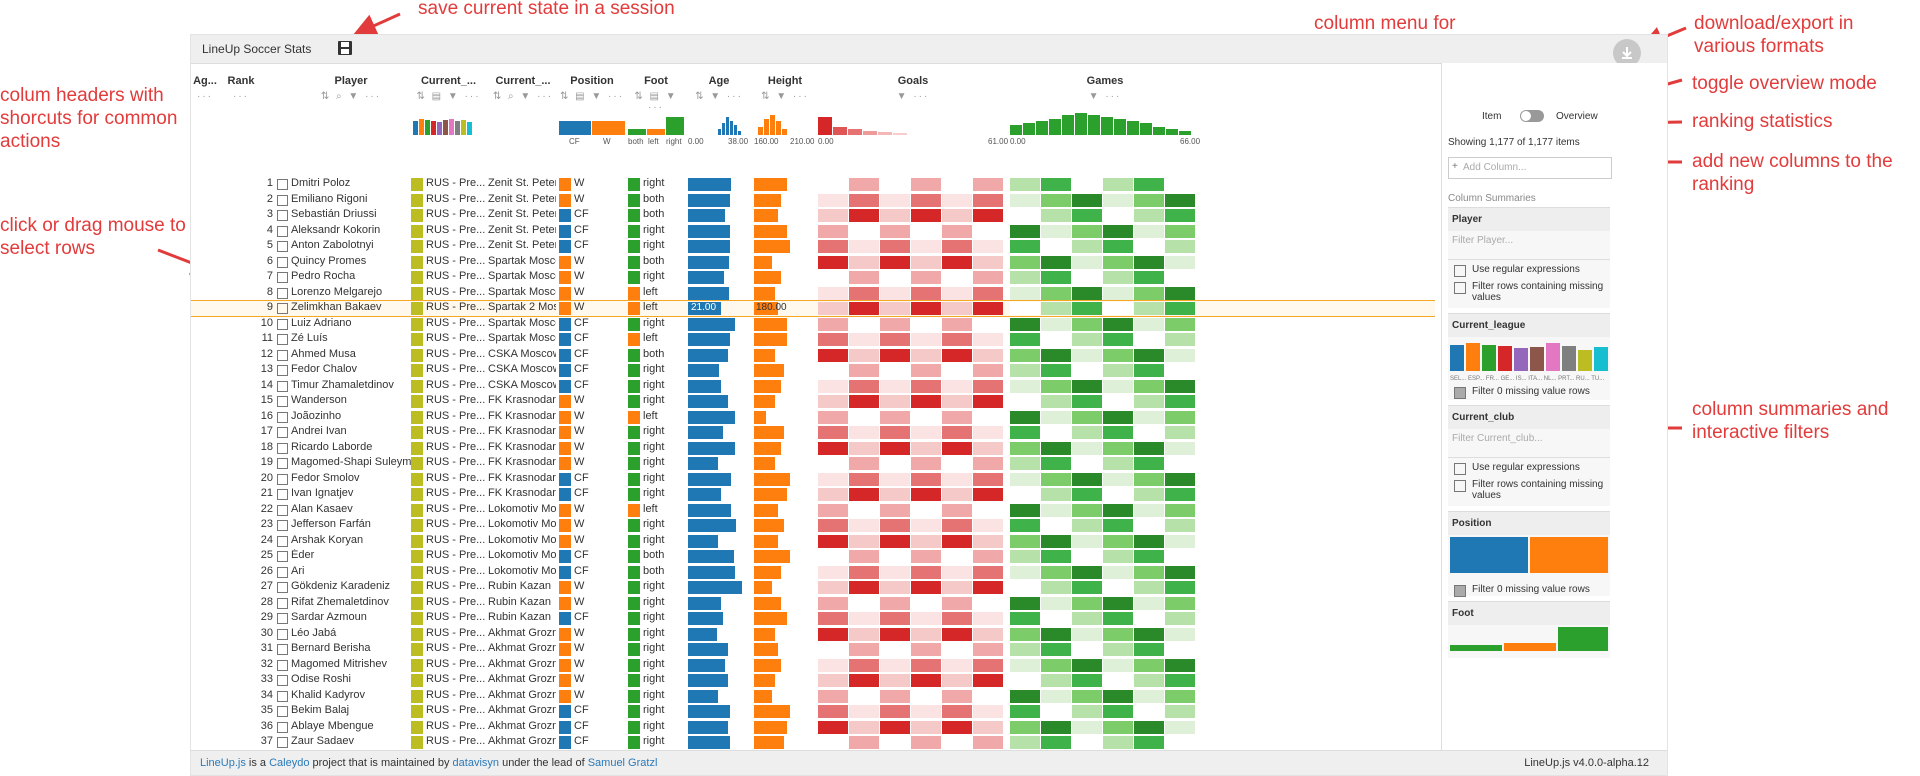  What do you see at coordinates (241, 108) in the screenshot?
I see `header-rank: Rank ···` at bounding box center [241, 108].